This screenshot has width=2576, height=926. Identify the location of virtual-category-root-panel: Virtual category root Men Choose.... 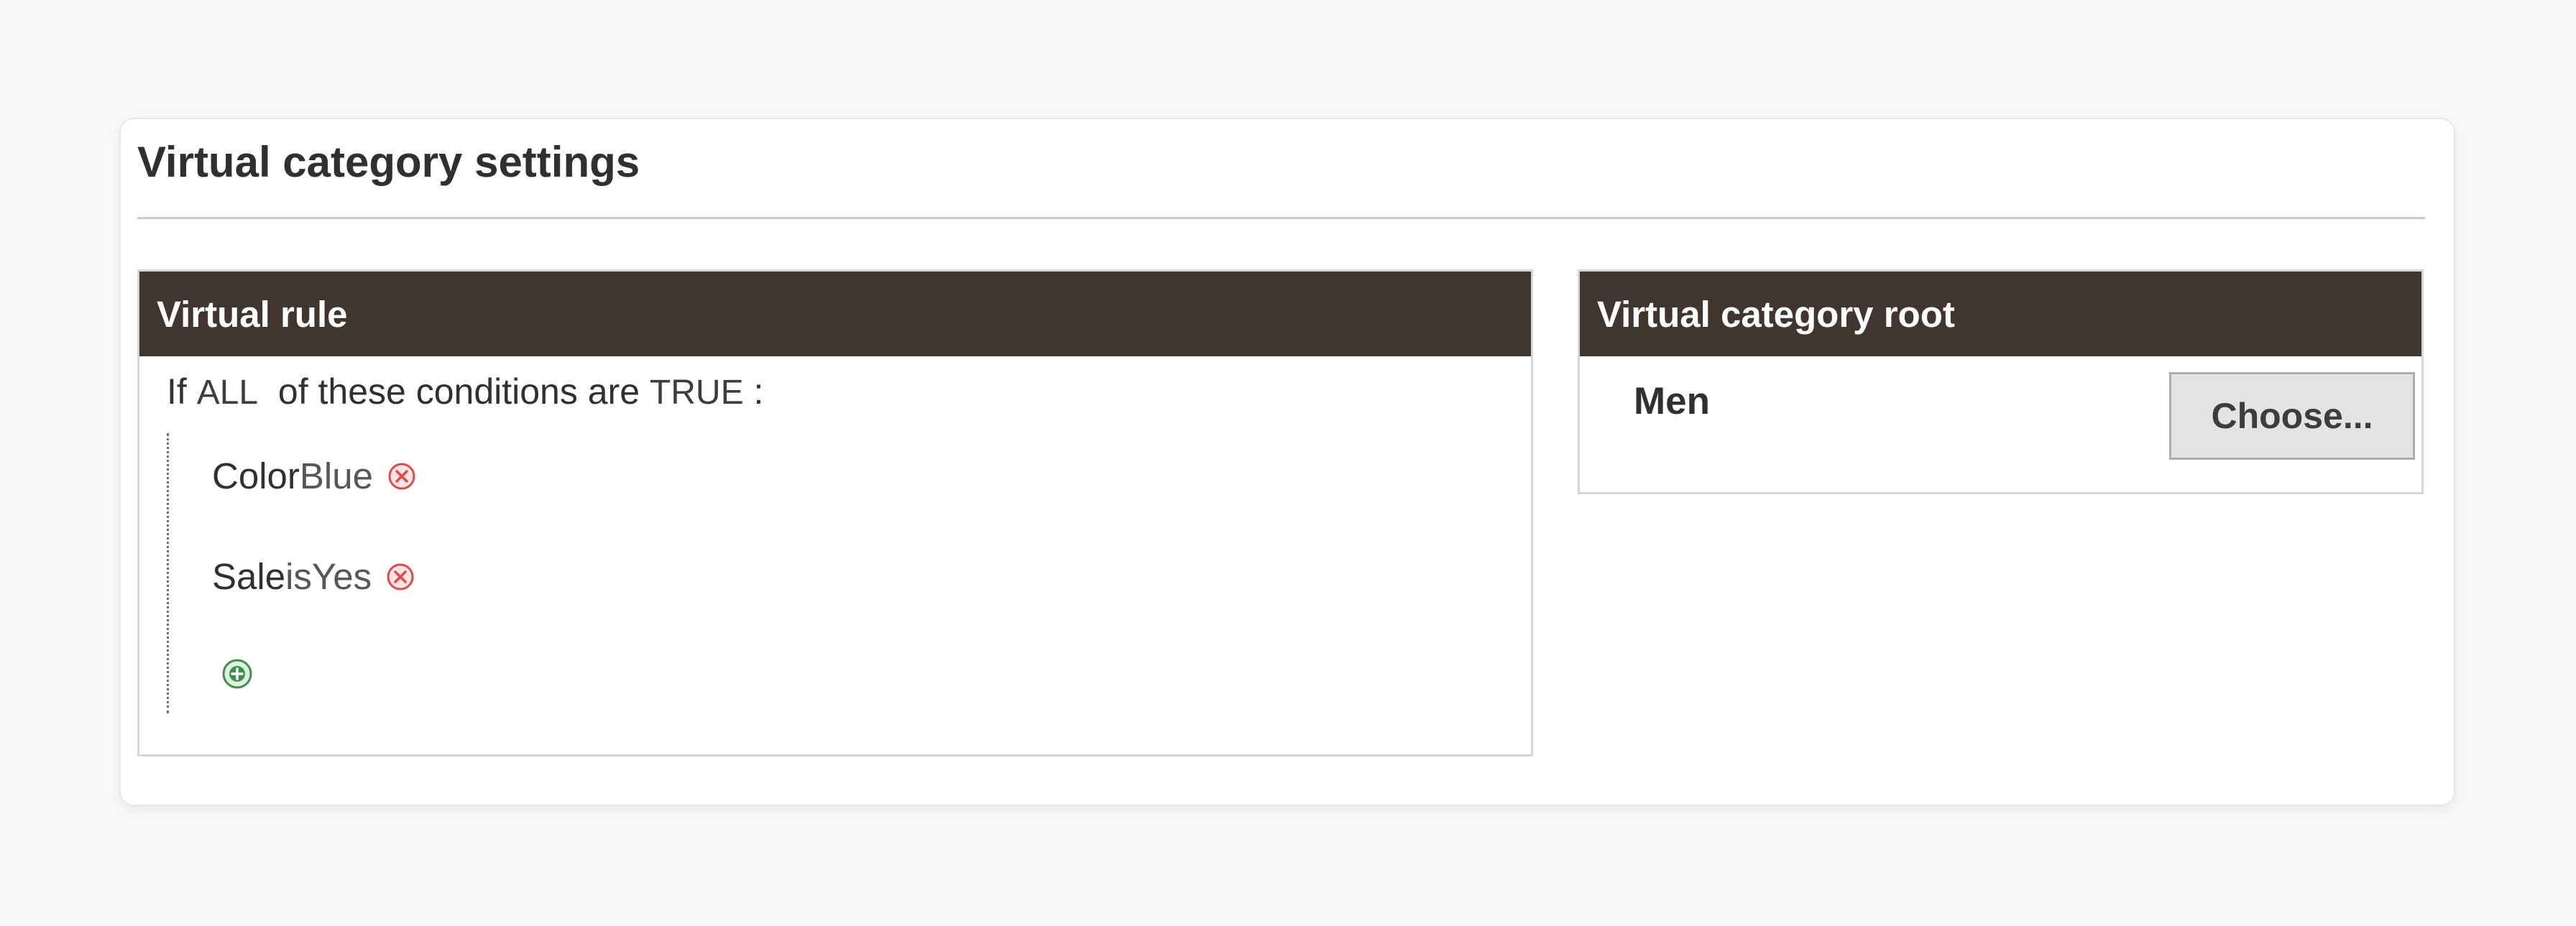
(2001, 381).